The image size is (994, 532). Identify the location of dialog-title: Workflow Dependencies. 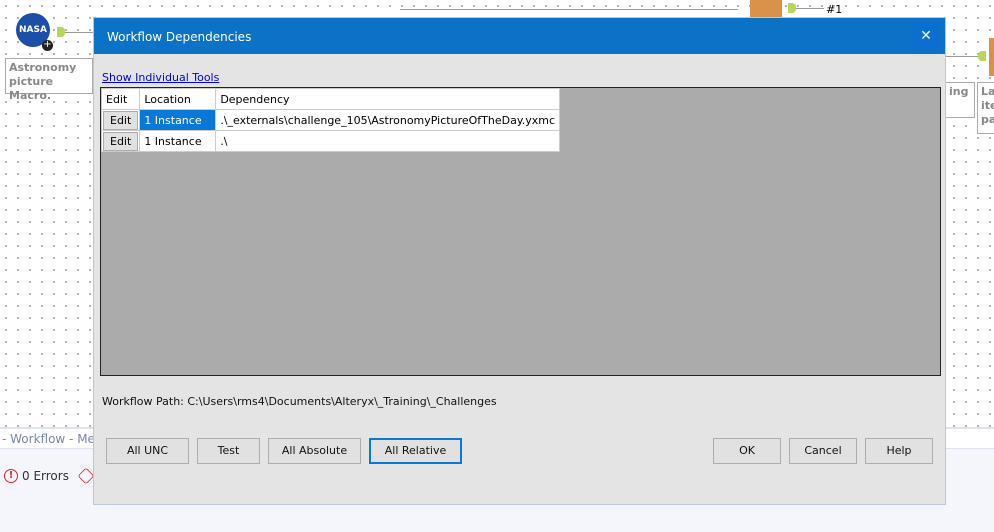
(179, 37).